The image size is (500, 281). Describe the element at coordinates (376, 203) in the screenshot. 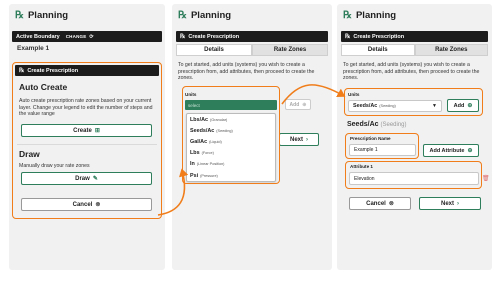

I see `cancel-button-label: Cancel` at that location.